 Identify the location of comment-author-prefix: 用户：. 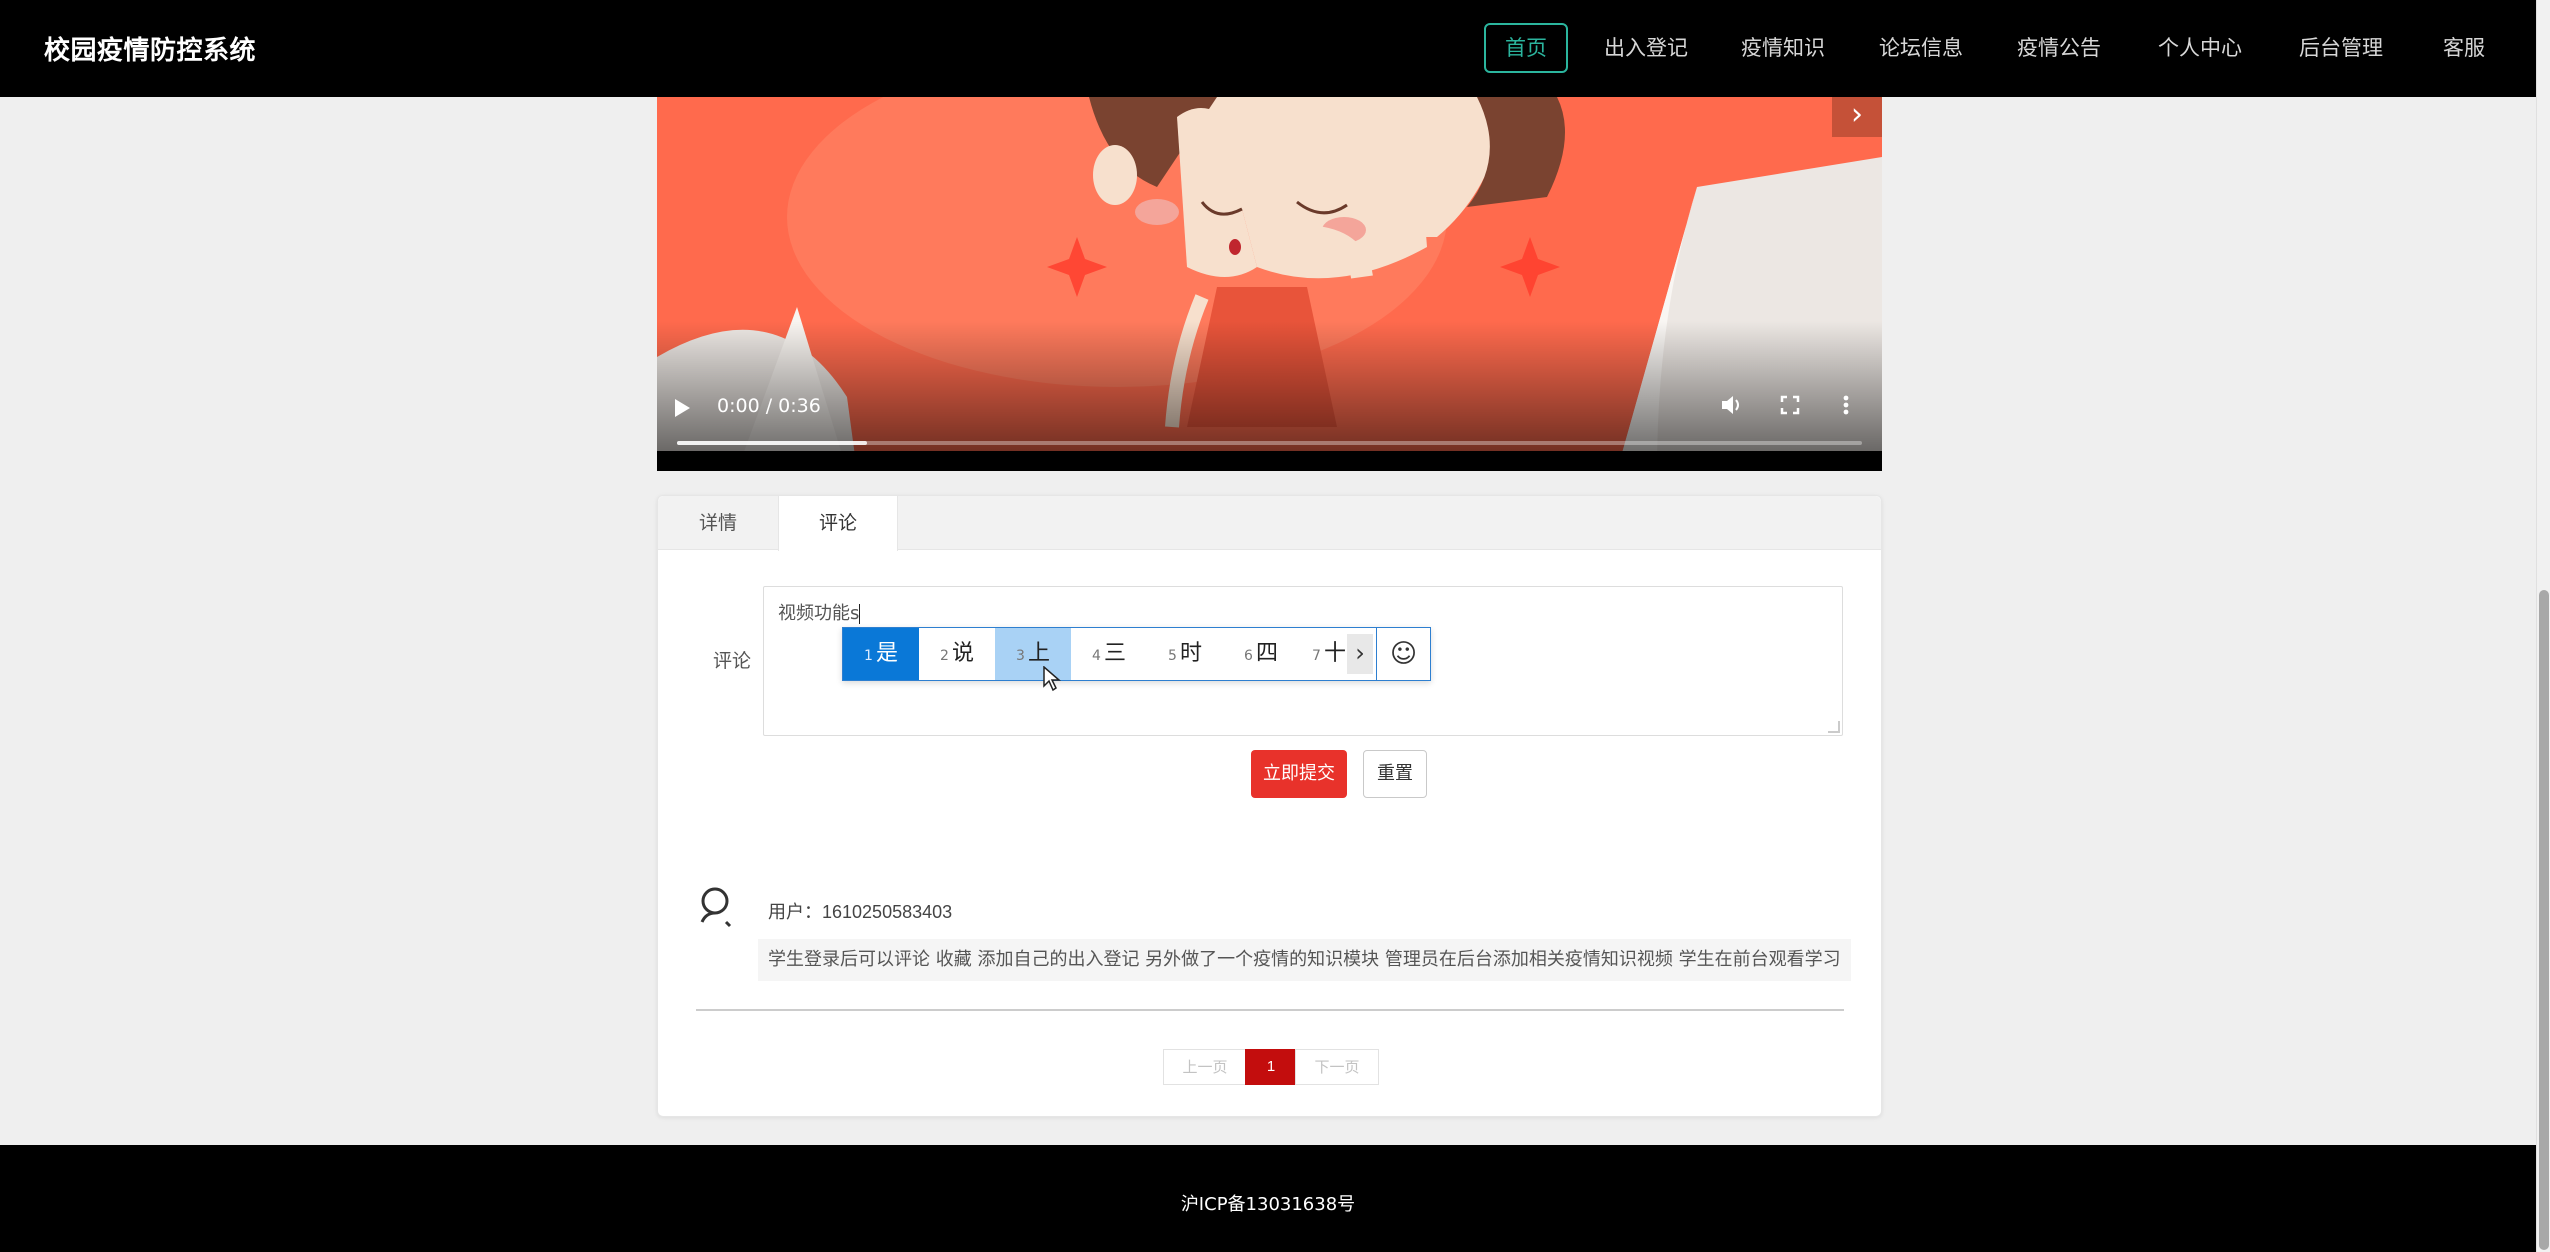
(795, 912).